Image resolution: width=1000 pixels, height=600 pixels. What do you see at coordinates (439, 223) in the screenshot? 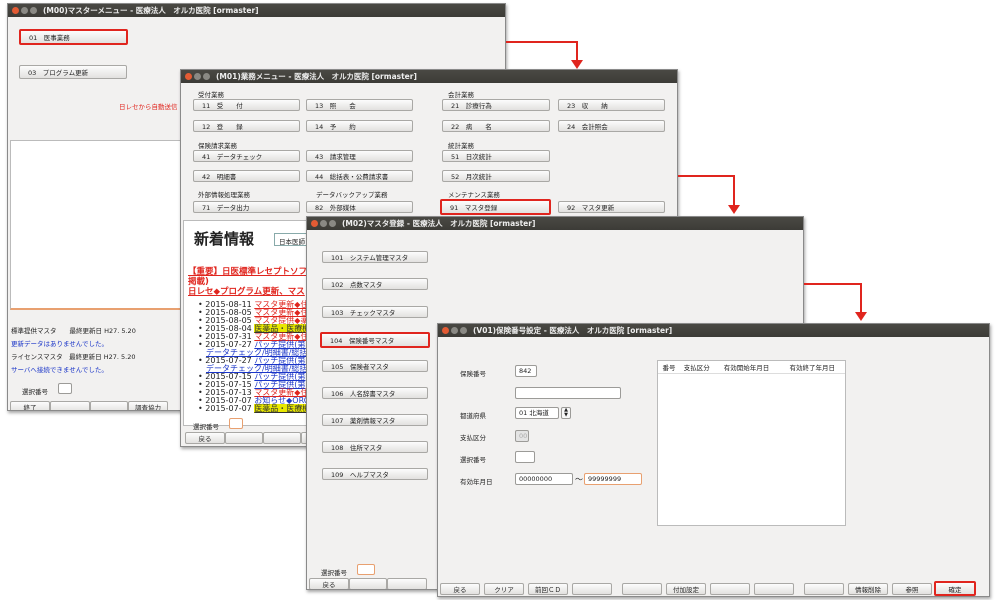
I see `m02-title: (M02)マスタ登録 - 医療法人 オルカ医院 [ormaster]` at bounding box center [439, 223].